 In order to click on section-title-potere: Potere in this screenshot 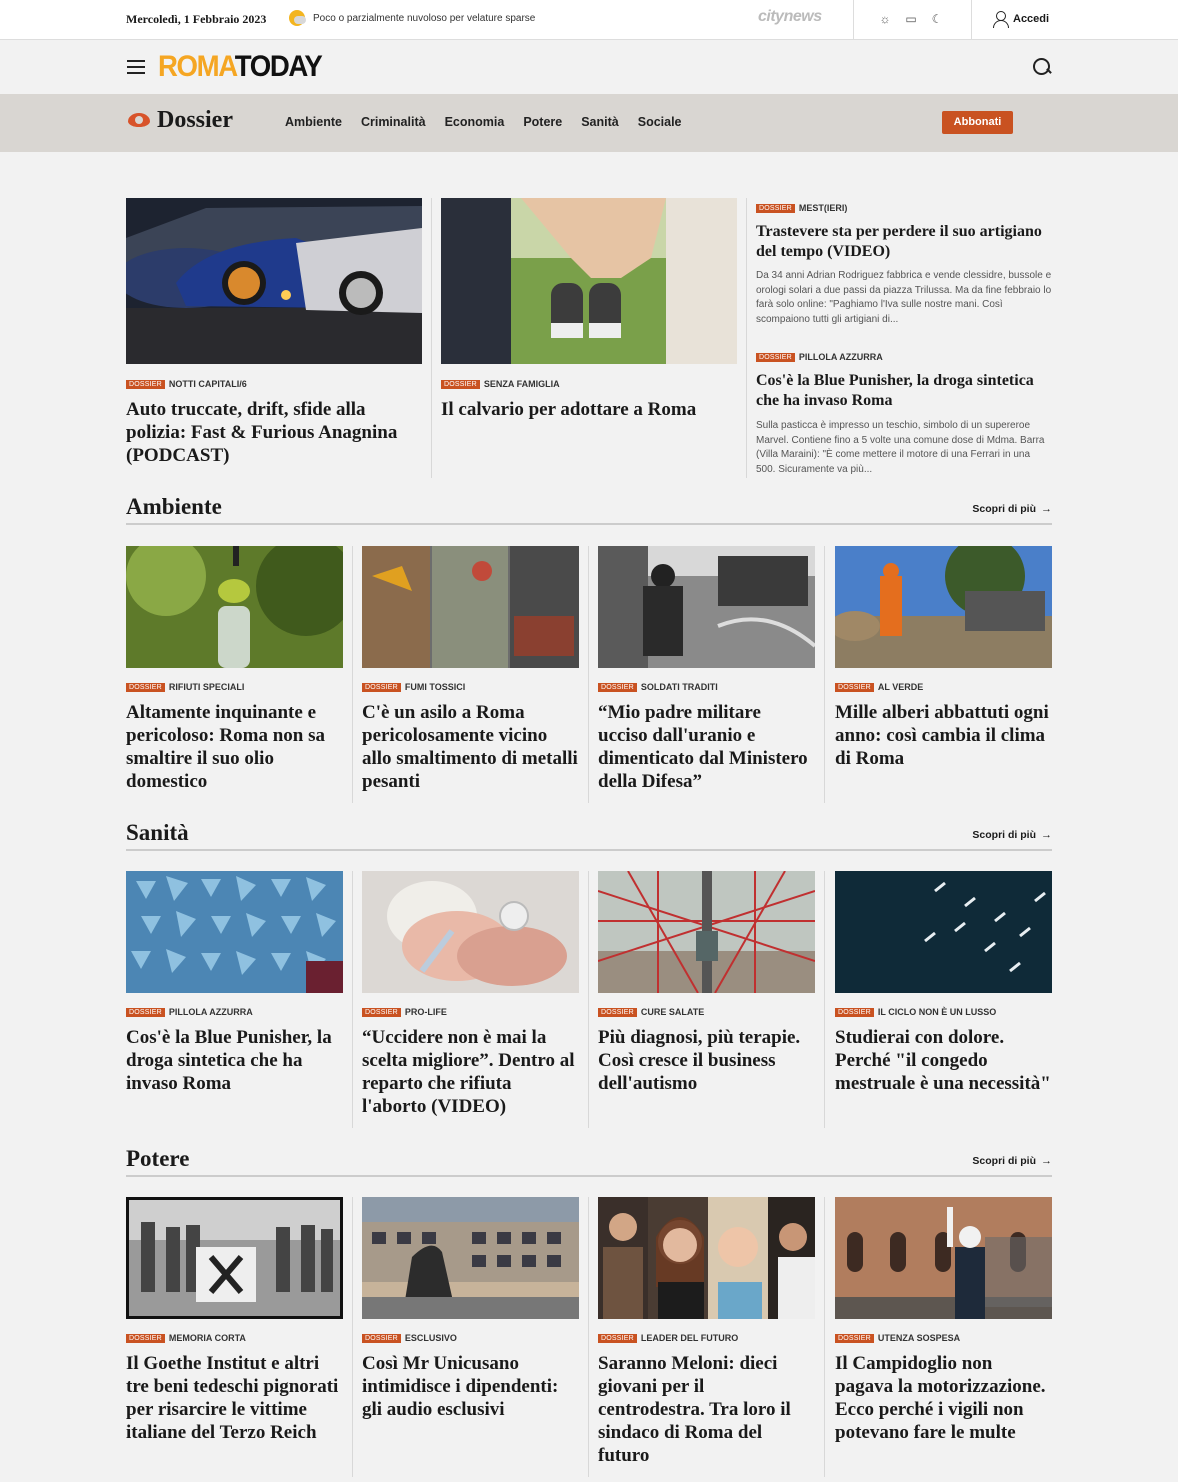, I will do `click(157, 1159)`.